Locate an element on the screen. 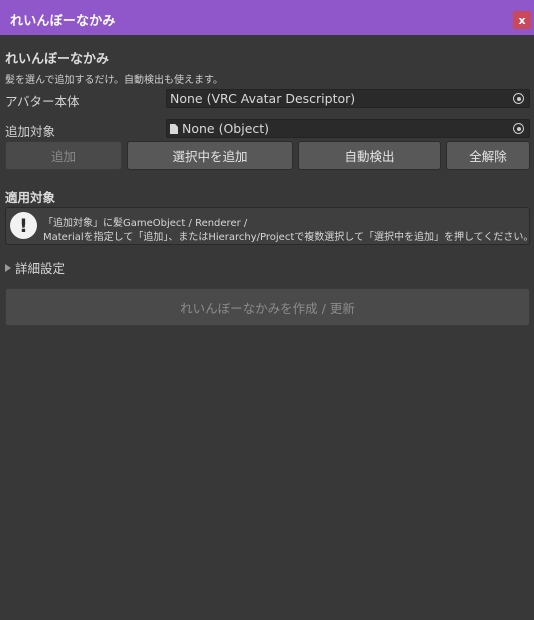 This screenshot has width=534, height=620. applied-section-title: 適用対象 is located at coordinates (30, 197).